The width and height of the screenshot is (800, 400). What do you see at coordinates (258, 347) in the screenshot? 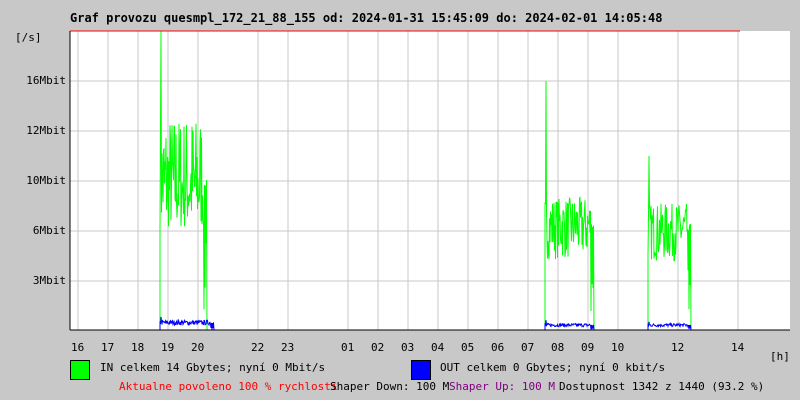
I see `x-tick-label: 22` at bounding box center [258, 347].